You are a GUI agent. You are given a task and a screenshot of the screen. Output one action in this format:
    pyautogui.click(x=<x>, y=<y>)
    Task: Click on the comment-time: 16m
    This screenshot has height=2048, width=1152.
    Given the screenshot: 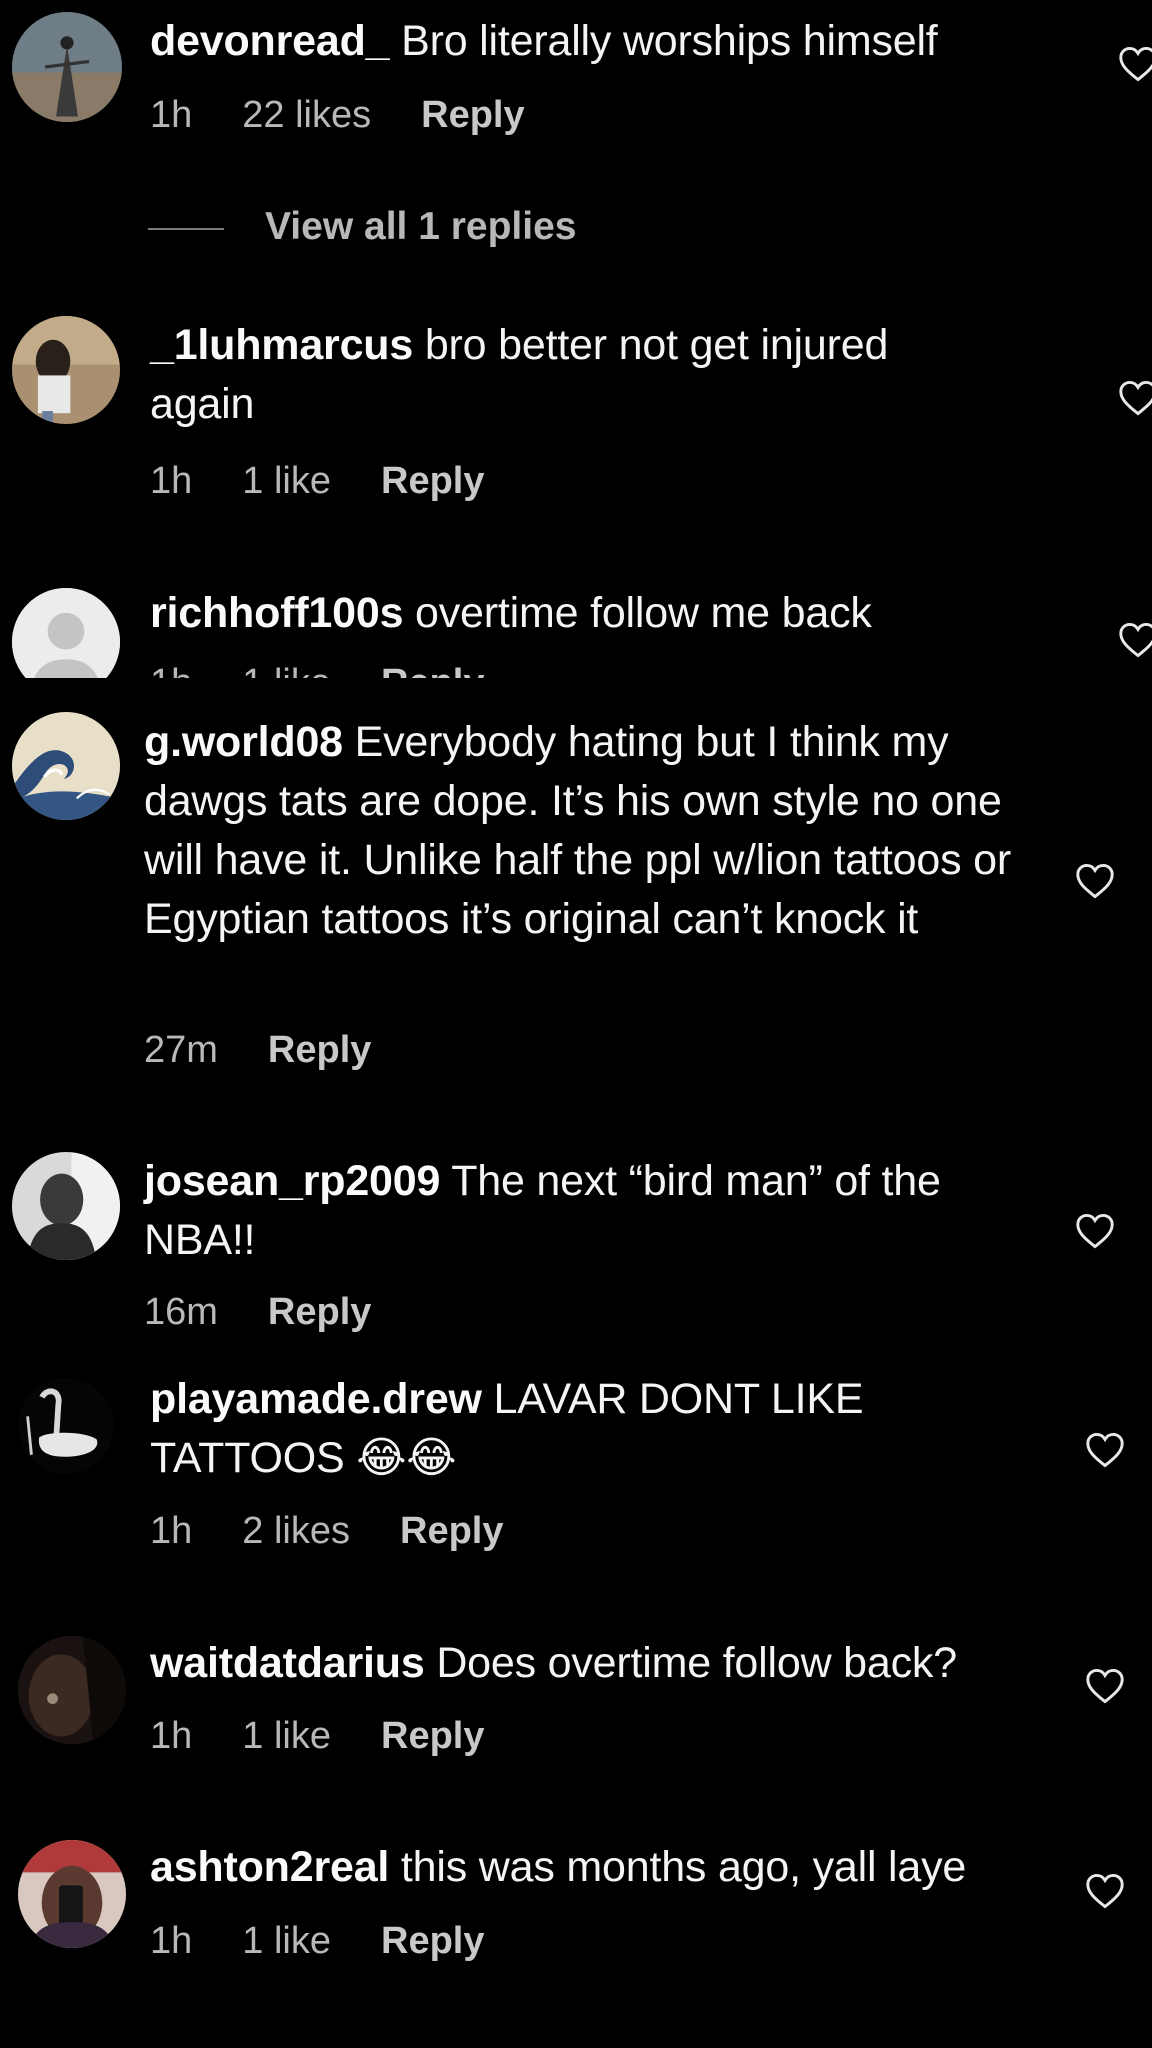 What is the action you would take?
    pyautogui.click(x=181, y=1312)
    